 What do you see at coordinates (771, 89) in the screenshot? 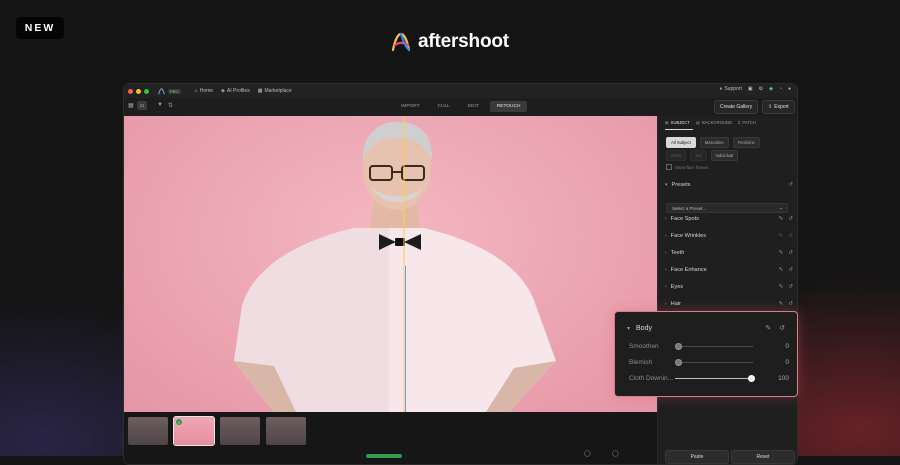
I see `shield-icon: ◆` at bounding box center [771, 89].